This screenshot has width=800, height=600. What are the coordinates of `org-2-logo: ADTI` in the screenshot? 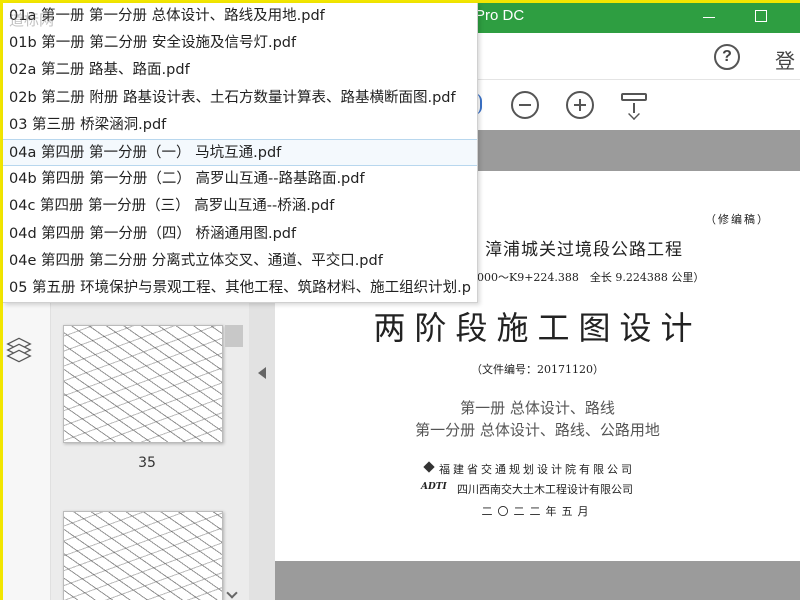 It's located at (434, 487).